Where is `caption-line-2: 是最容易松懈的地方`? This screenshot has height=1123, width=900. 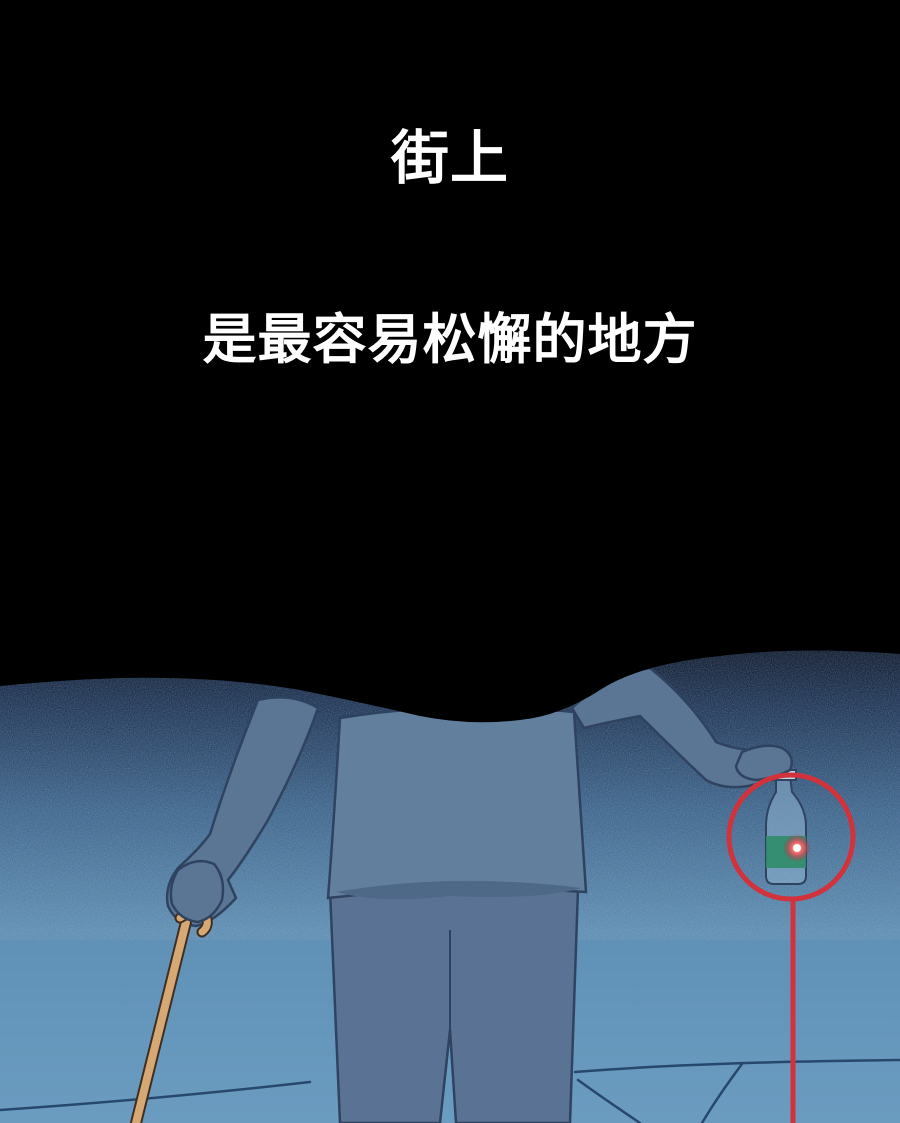
caption-line-2: 是最容易松懈的地方 is located at coordinates (450, 339).